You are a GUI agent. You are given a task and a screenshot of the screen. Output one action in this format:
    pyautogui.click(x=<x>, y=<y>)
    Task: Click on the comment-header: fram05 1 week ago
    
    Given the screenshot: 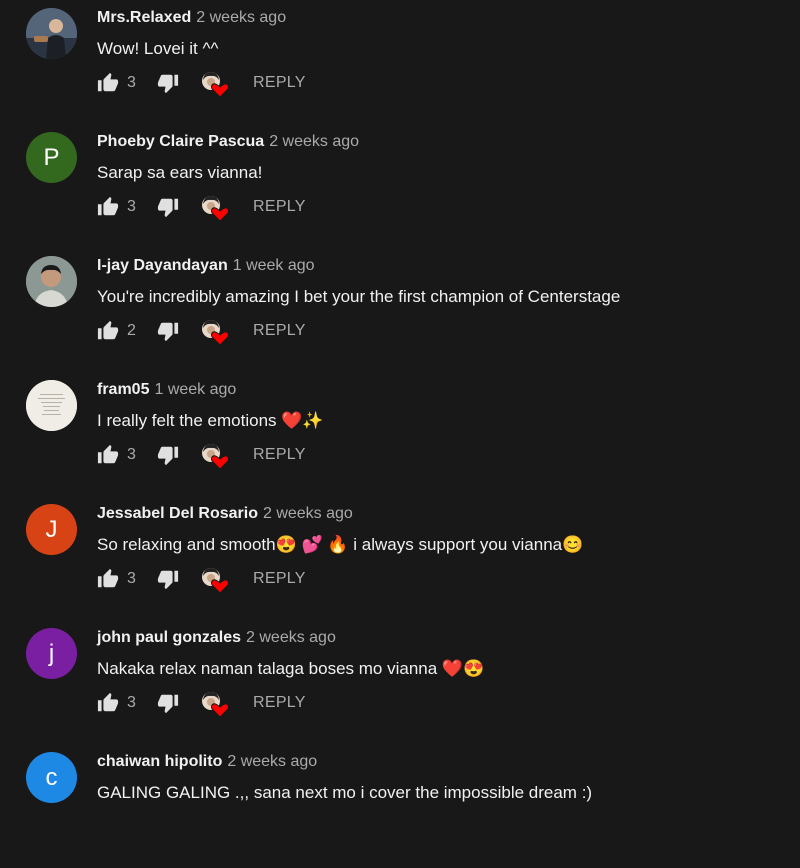 What is the action you would take?
    pyautogui.click(x=166, y=390)
    